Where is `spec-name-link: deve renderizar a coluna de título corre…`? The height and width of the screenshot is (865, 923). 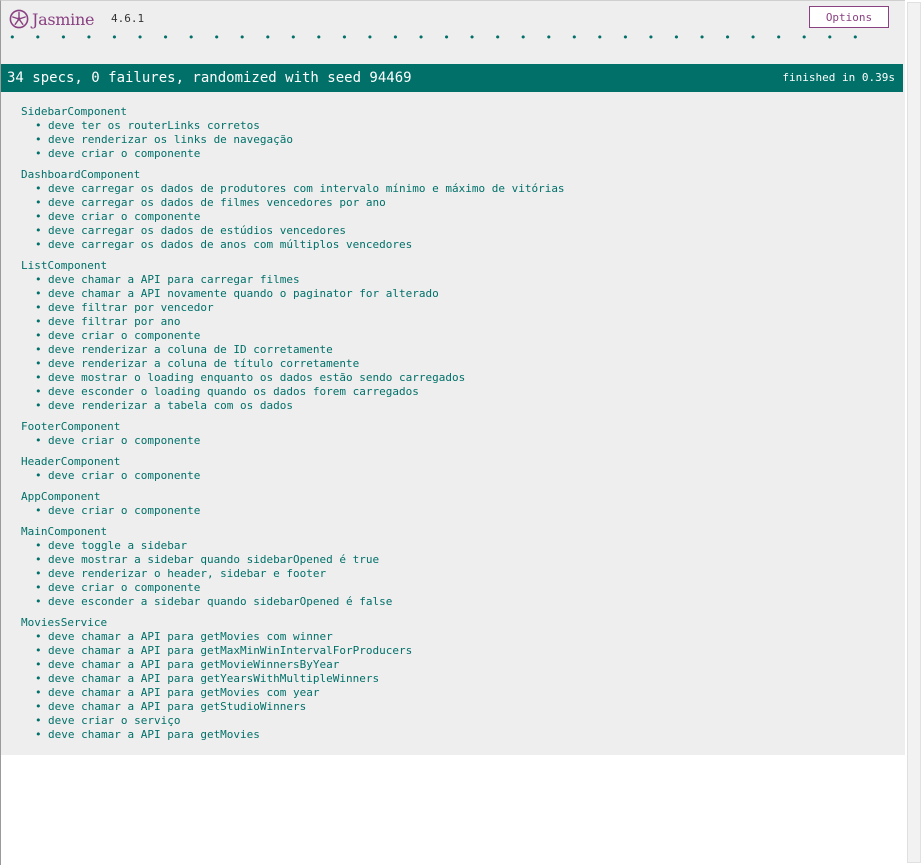 spec-name-link: deve renderizar a coluna de título corre… is located at coordinates (203, 363).